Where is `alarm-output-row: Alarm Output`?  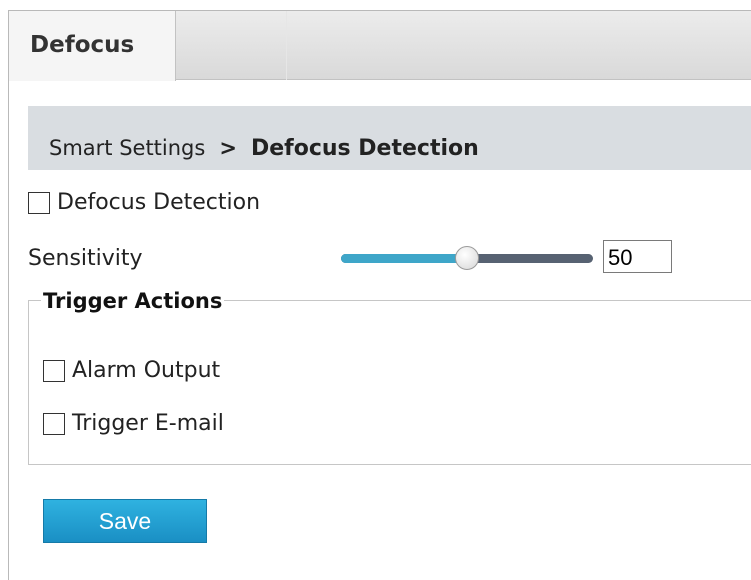 alarm-output-row: Alarm Output is located at coordinates (131, 370).